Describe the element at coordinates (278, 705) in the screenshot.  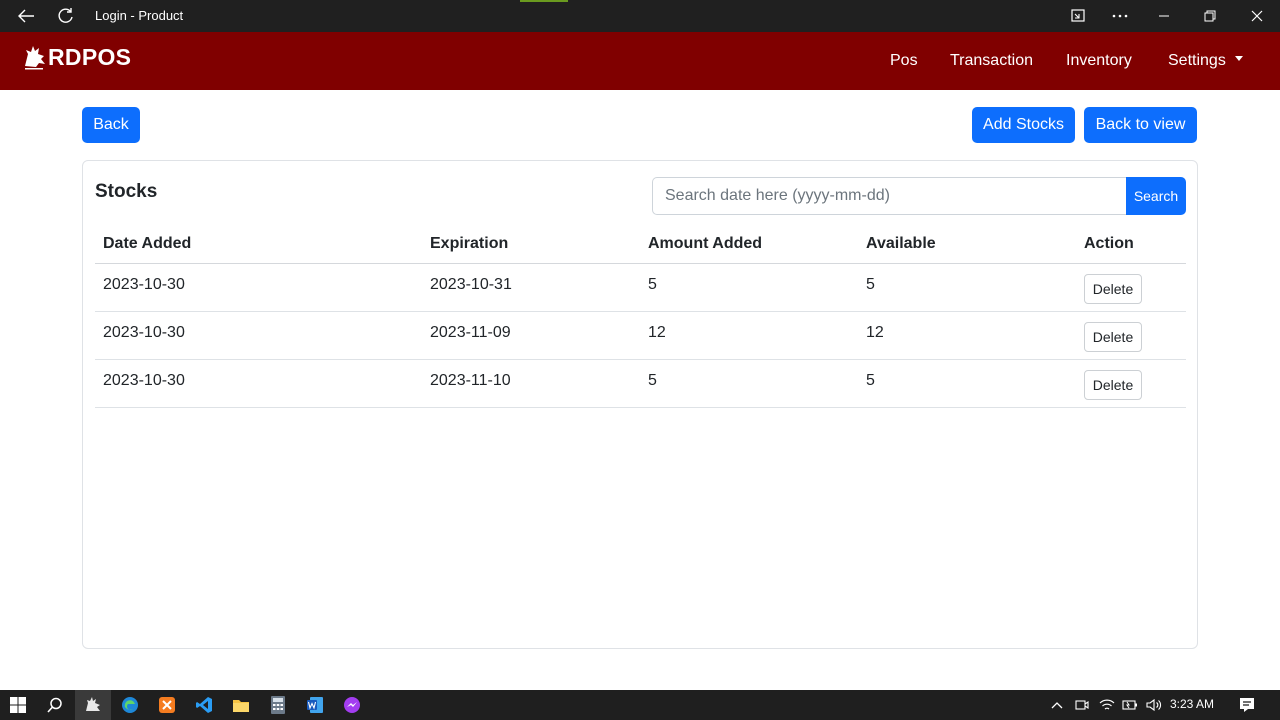
I see `calculator-icon` at that location.